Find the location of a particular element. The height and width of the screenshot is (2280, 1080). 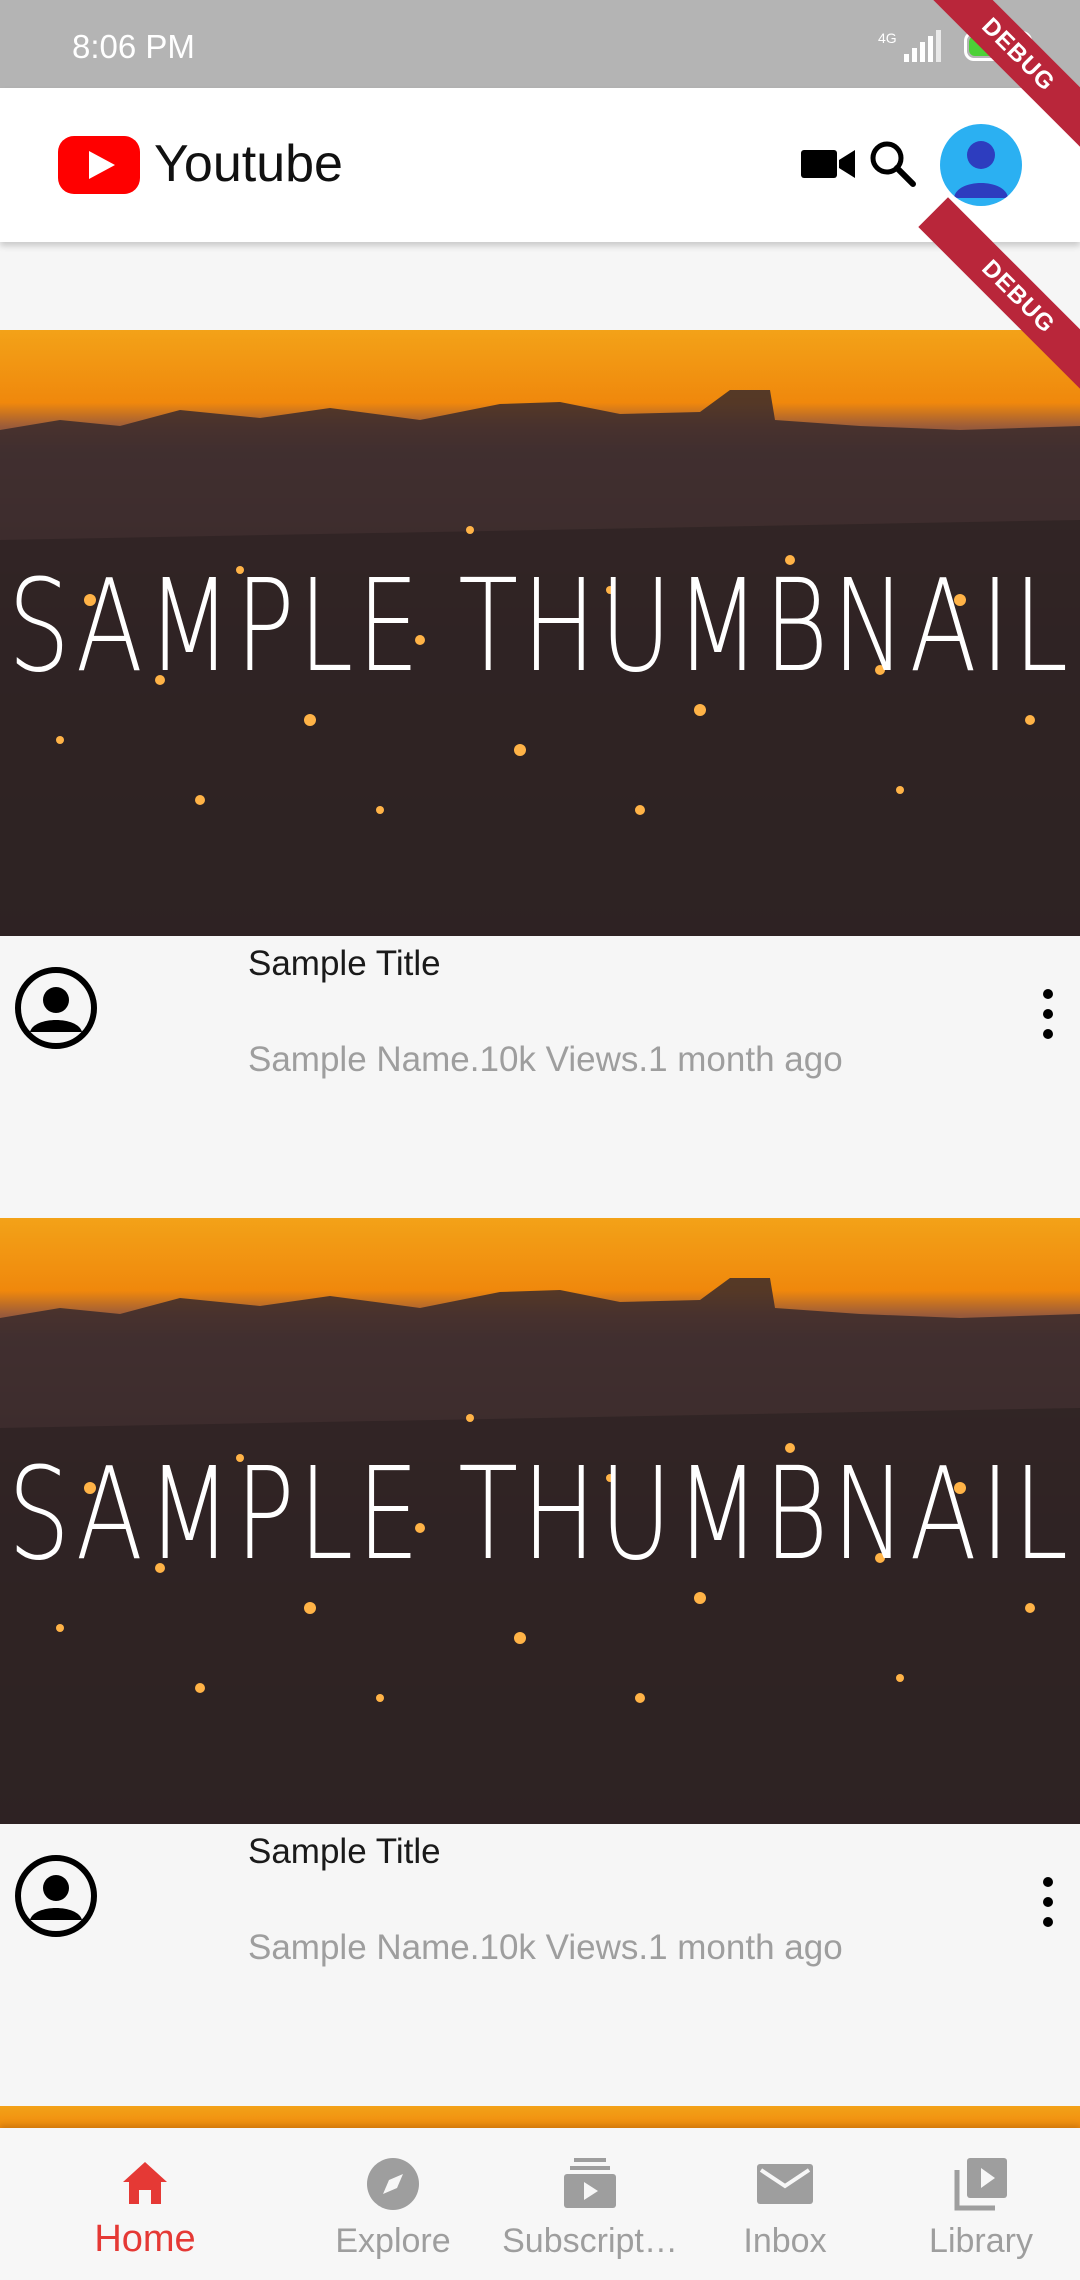

nav-label: Inbox is located at coordinates (785, 2241).